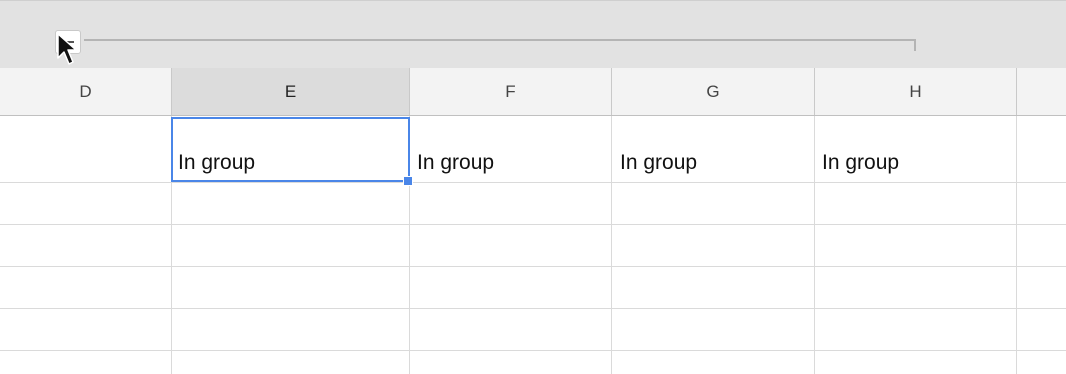 The image size is (1066, 374). Describe the element at coordinates (408, 181) in the screenshot. I see `fill-handle` at that location.